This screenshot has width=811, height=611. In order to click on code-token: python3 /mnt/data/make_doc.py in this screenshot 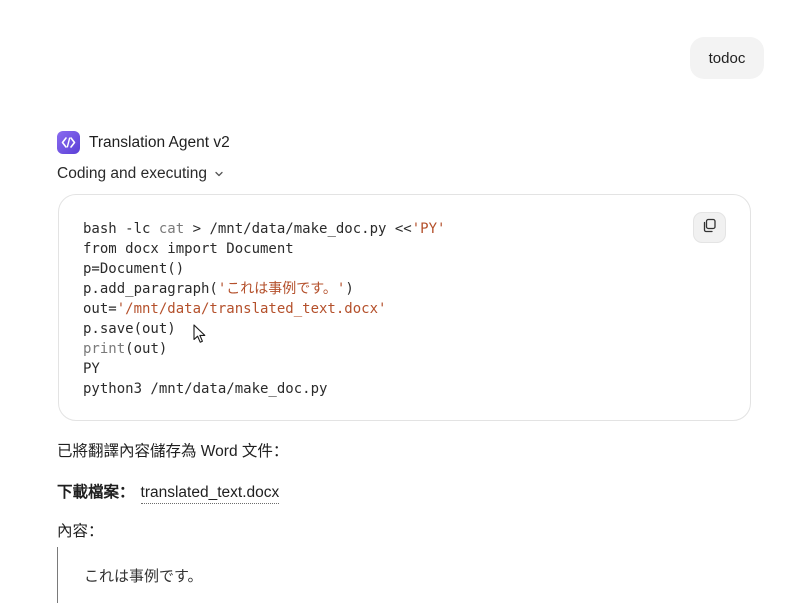, I will do `click(205, 389)`.